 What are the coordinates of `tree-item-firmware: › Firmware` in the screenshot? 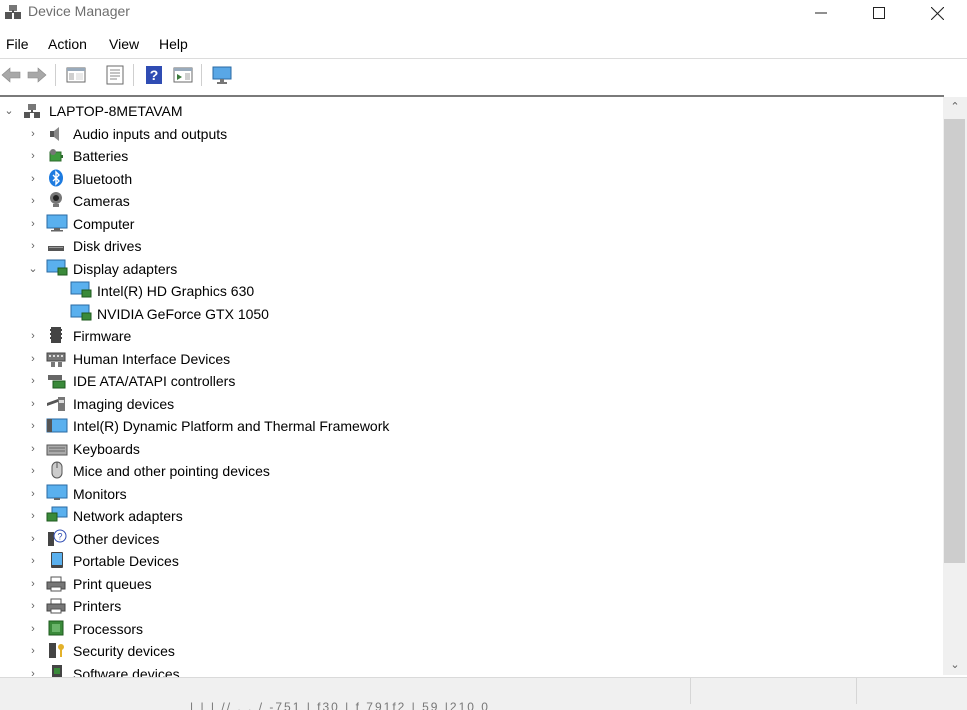 It's located at (470, 336).